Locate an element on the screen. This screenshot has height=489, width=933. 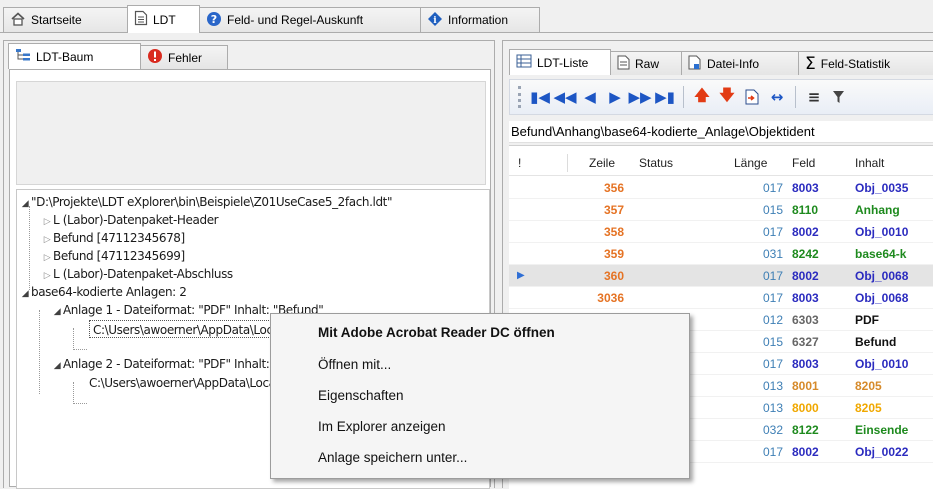
cell-zeile: 359 is located at coordinates (613, 254).